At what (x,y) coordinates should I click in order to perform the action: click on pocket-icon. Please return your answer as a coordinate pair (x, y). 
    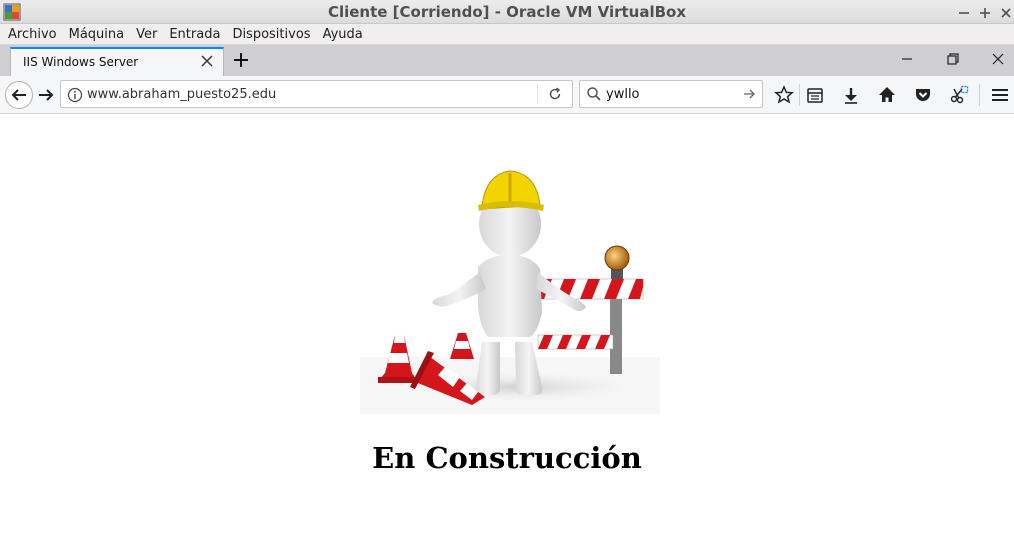
    Looking at the image, I should click on (923, 95).